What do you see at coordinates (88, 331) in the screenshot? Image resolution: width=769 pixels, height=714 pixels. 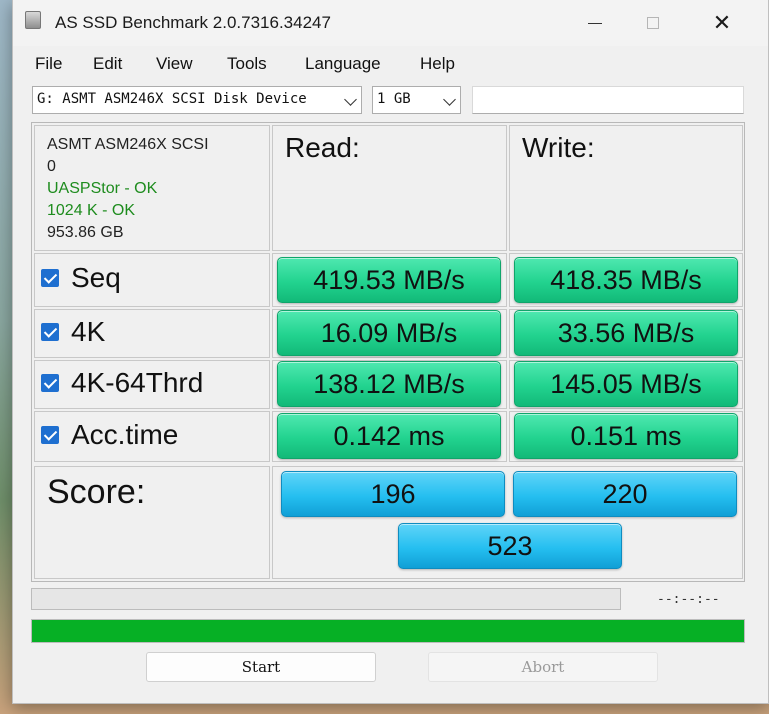 I see `4k-label: 4K` at bounding box center [88, 331].